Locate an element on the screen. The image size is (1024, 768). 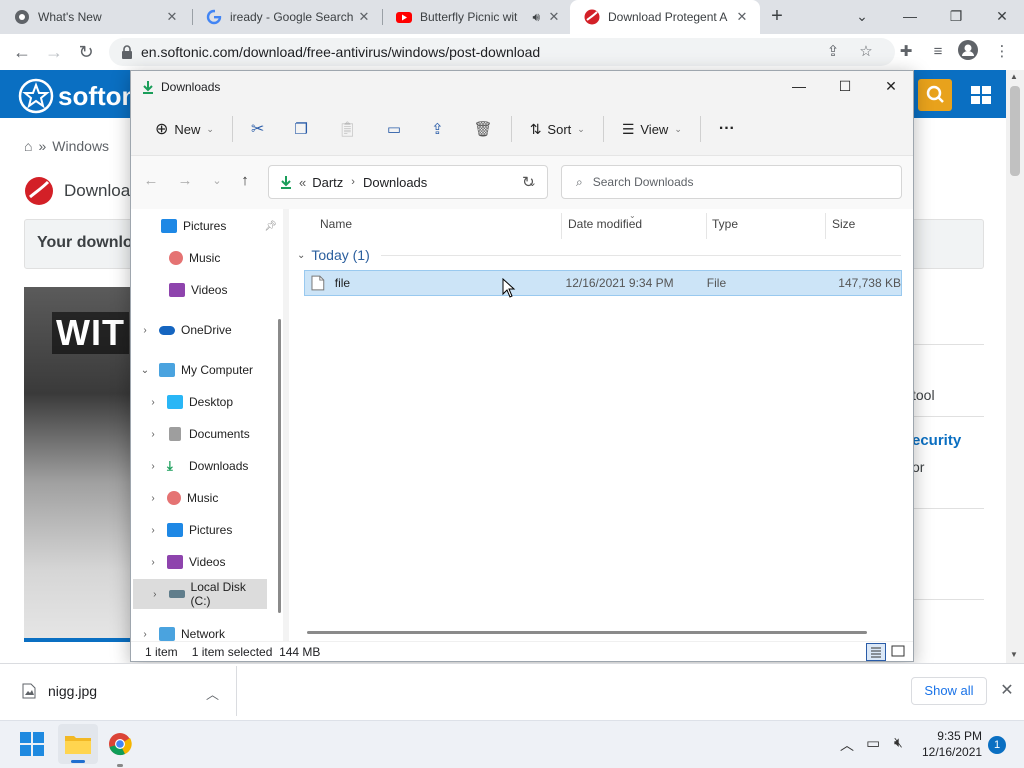
system-clock: 9:35 PM 12/16/2021 is located at coordinates (952, 744).